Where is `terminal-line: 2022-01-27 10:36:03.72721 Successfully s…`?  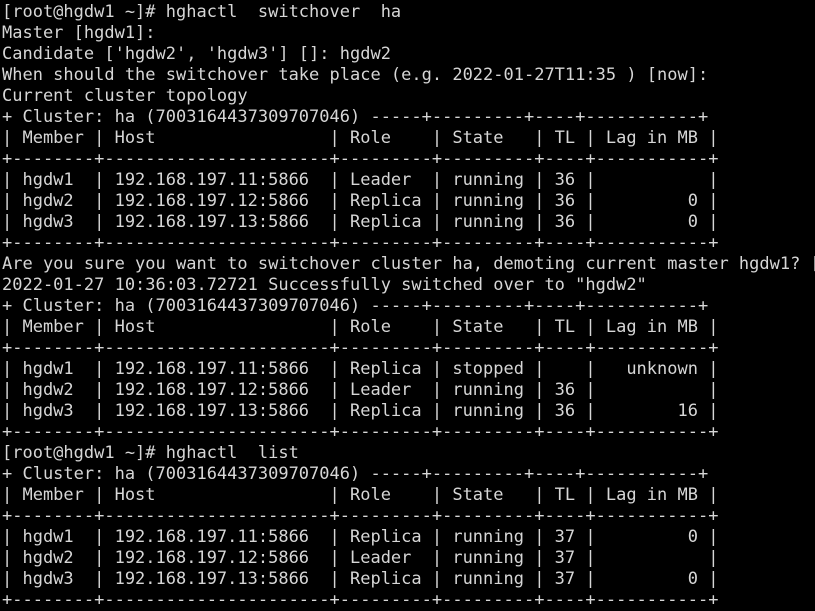 terminal-line: 2022-01-27 10:36:03.72721 Successfully s… is located at coordinates (324, 285).